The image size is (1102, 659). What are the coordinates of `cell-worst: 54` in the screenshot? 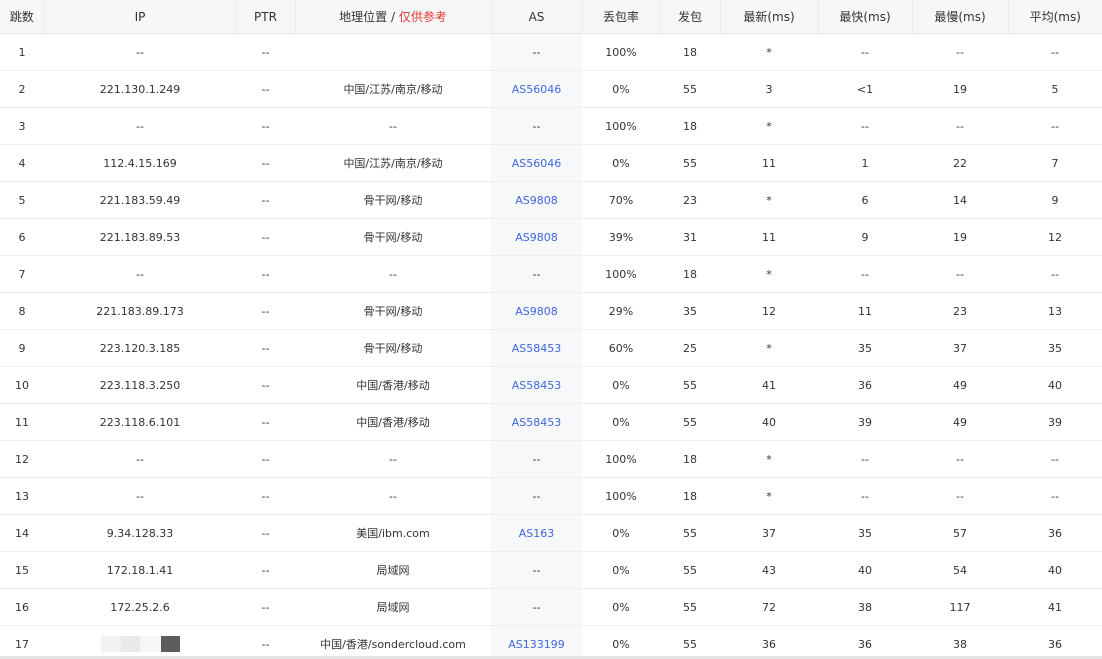 It's located at (960, 570).